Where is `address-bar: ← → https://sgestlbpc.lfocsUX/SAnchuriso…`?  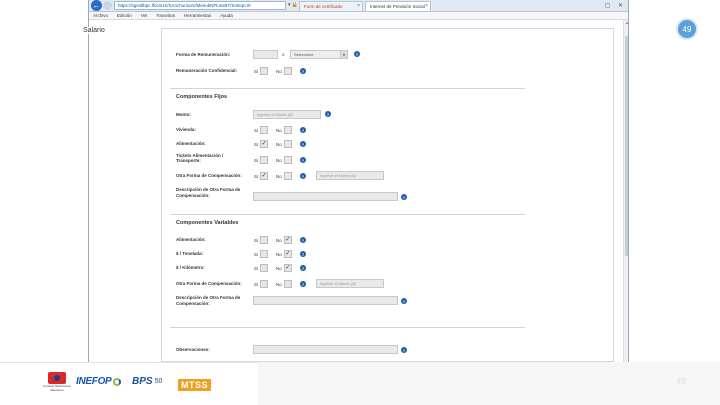
address-bar: ← → https://sgestlbpc.lfocsUX/SAnchuriso… is located at coordinates (358, 6).